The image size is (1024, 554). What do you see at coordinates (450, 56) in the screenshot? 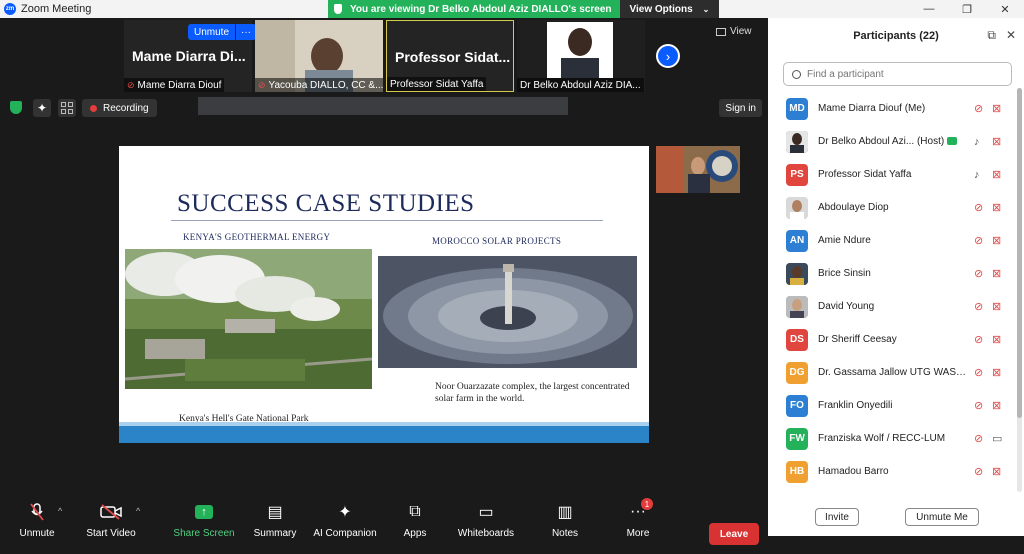
I see `video-thumb-active-speaker: Professor Sidat... Professor Sidat Yaffa` at bounding box center [450, 56].